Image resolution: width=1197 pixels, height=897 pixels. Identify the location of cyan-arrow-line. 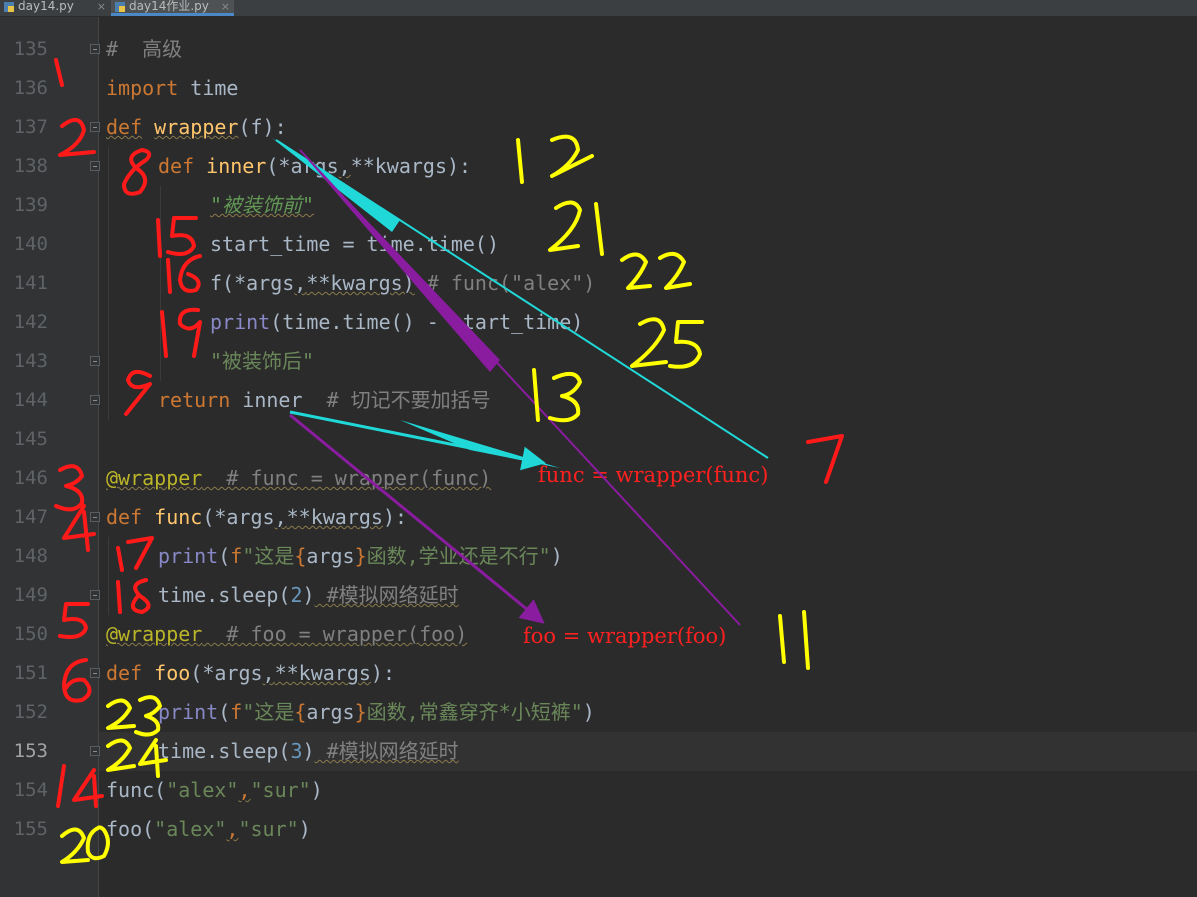
(522, 299).